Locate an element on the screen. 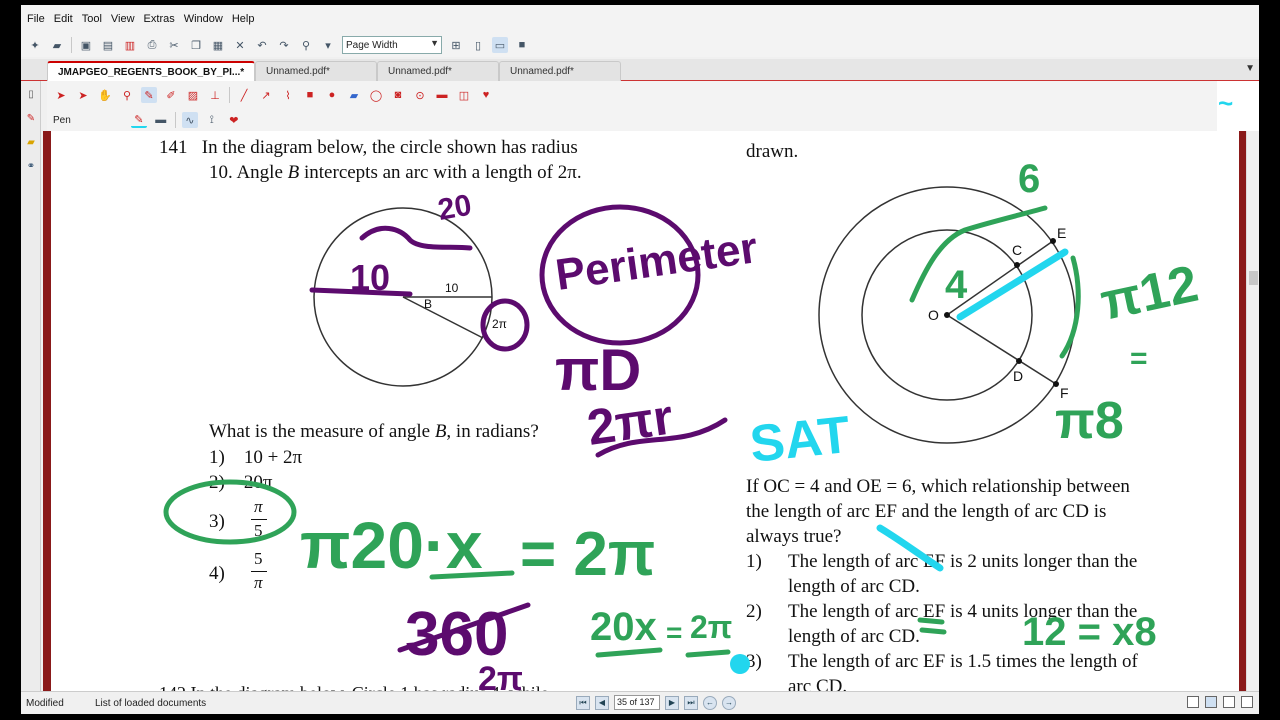  choice-3-numerator: π is located at coordinates (258, 507).